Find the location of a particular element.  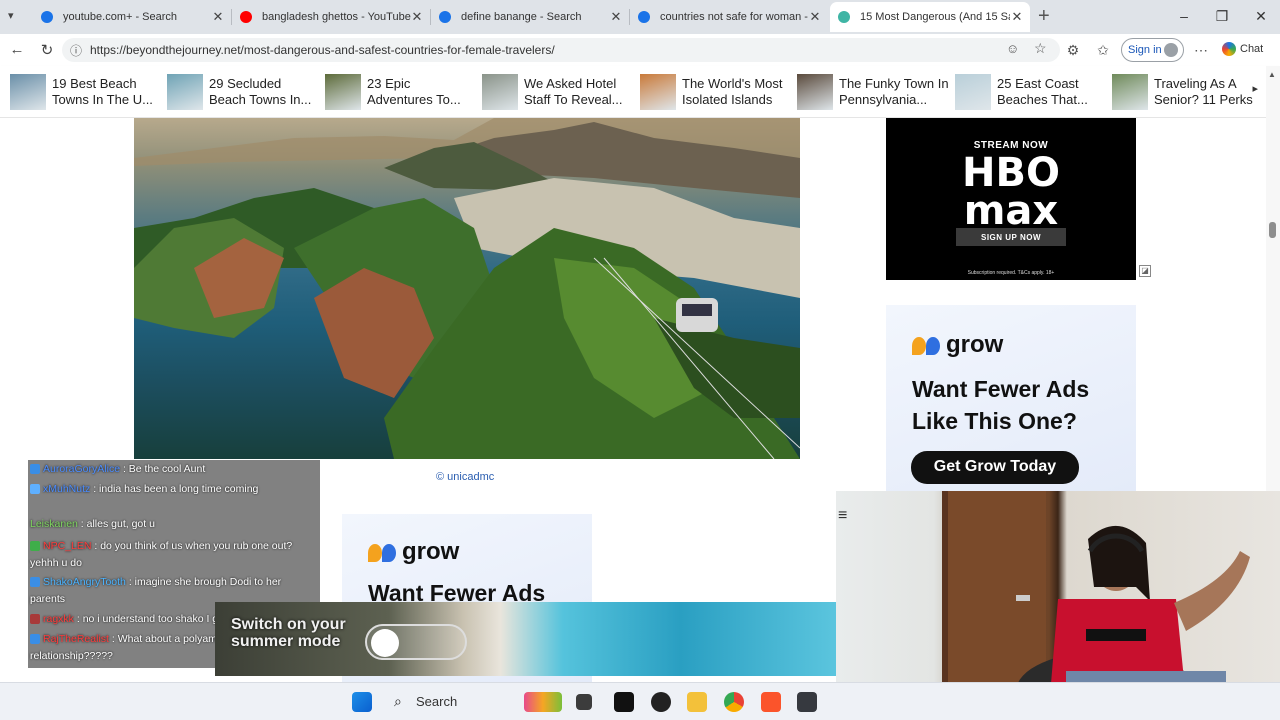

browser-tab: define banange - Search ✕ is located at coordinates (530, 17).